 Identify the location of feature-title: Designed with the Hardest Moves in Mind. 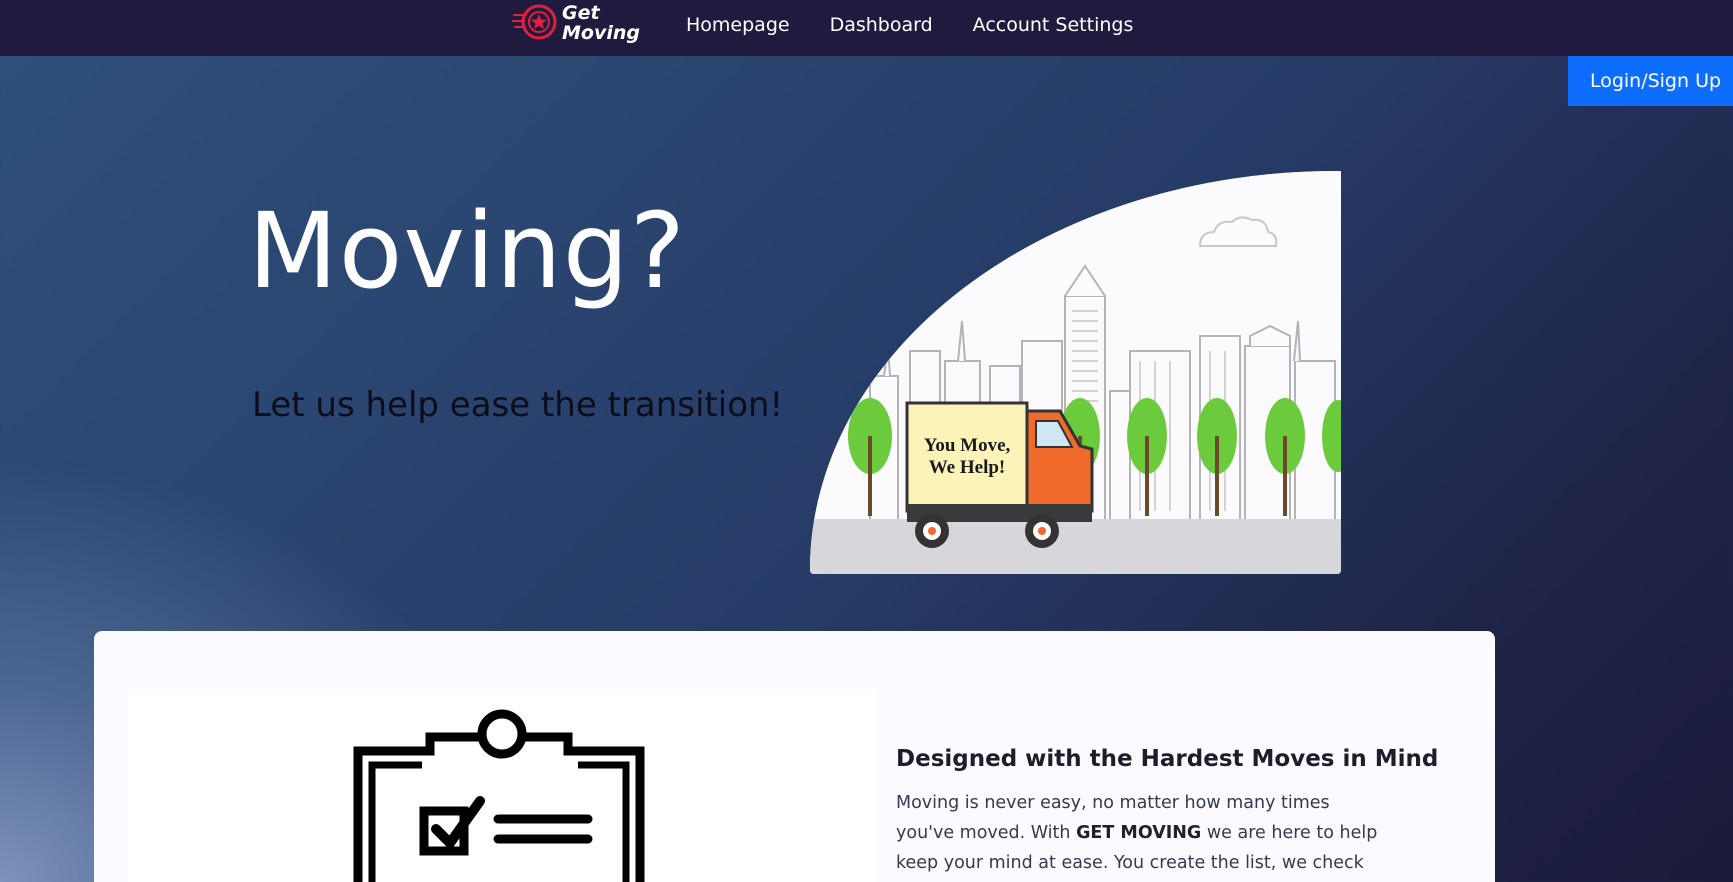
(1167, 759).